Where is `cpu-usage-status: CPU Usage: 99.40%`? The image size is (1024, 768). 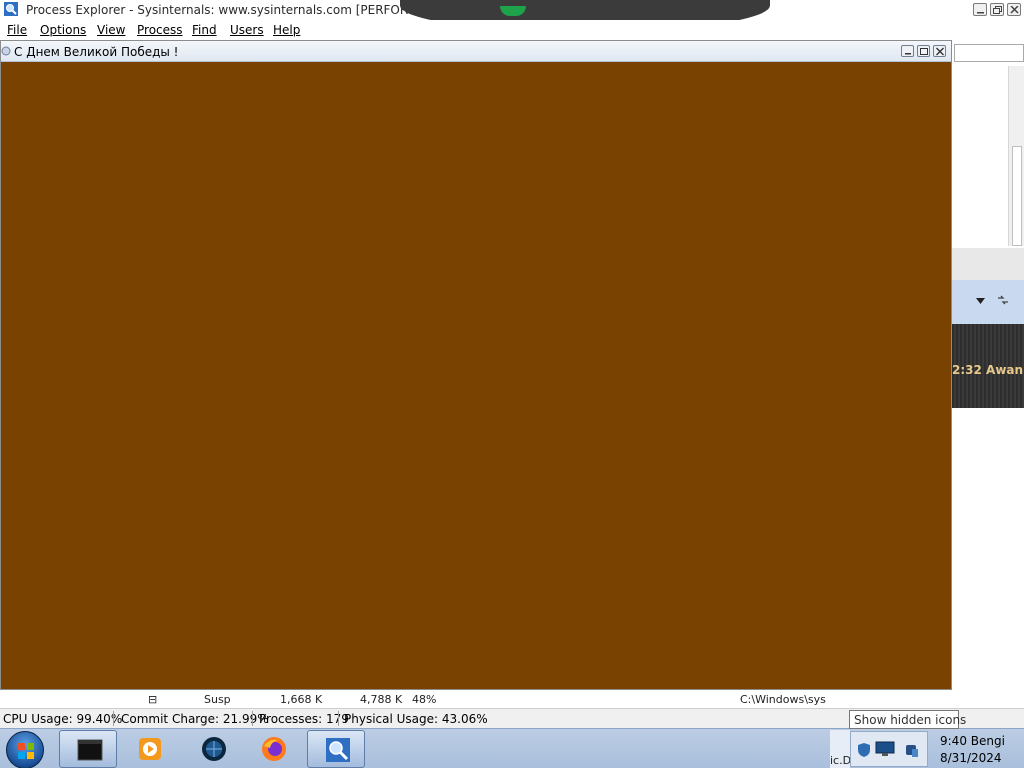 cpu-usage-status: CPU Usage: 99.40% is located at coordinates (63, 719).